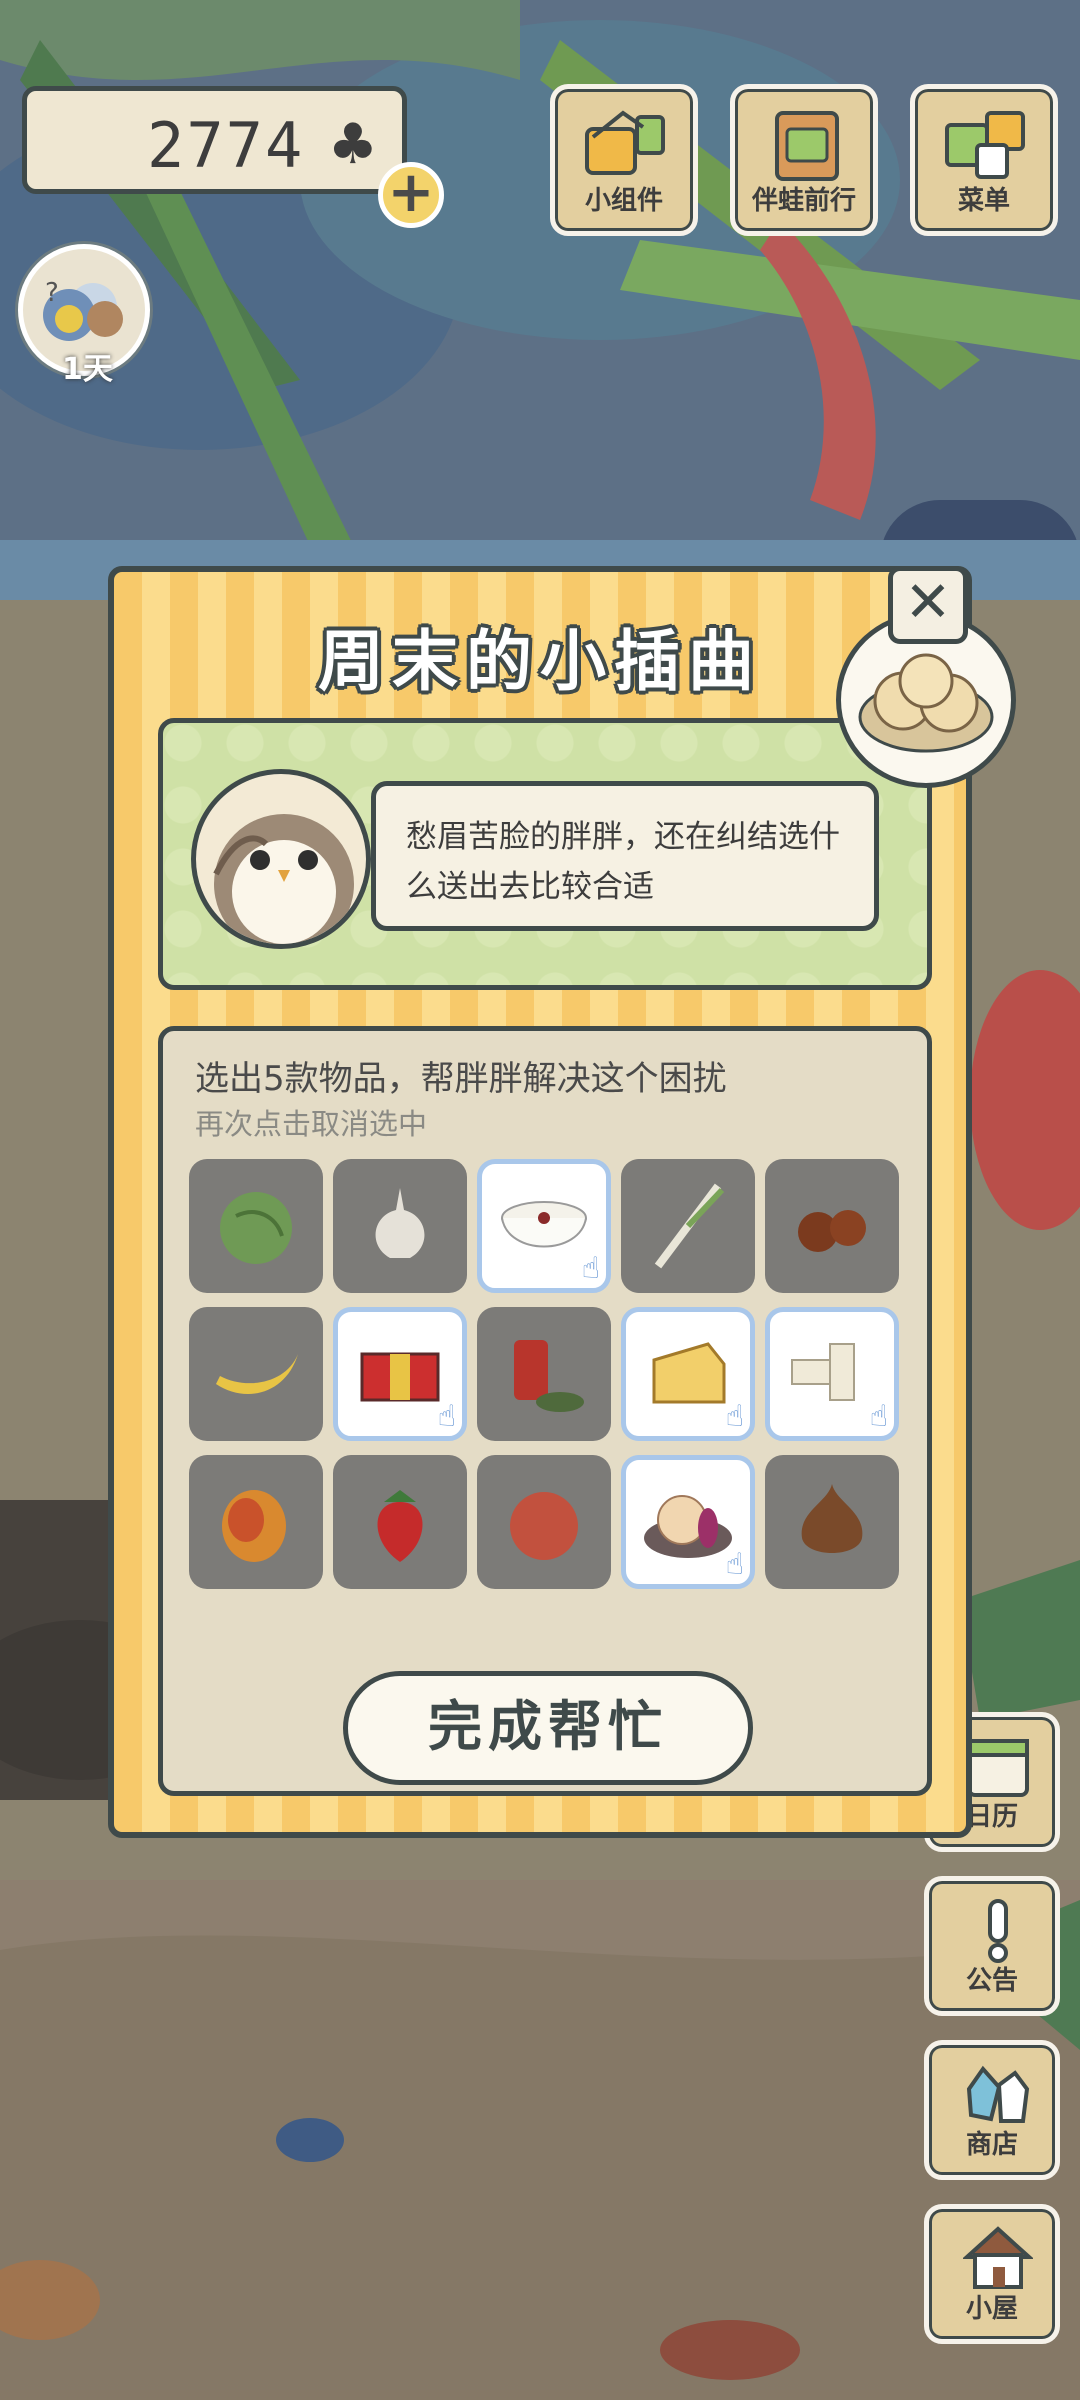 This screenshot has width=1080, height=2400. I want to click on house-button: 小屋, so click(992, 2274).